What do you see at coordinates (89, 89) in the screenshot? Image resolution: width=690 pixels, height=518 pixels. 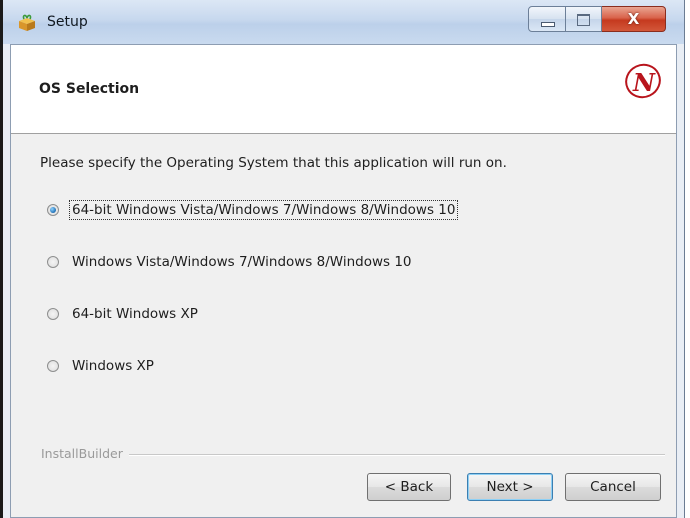 I see `page-title: OS Selection` at bounding box center [89, 89].